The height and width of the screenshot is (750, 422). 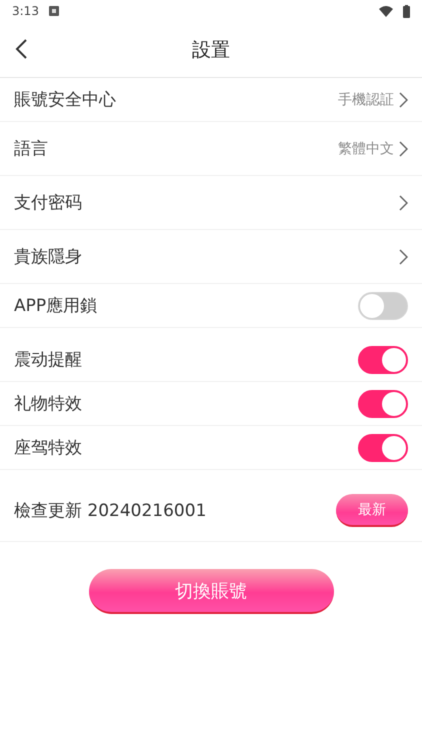 I want to click on setting-value: 手機認証, so click(x=366, y=99).